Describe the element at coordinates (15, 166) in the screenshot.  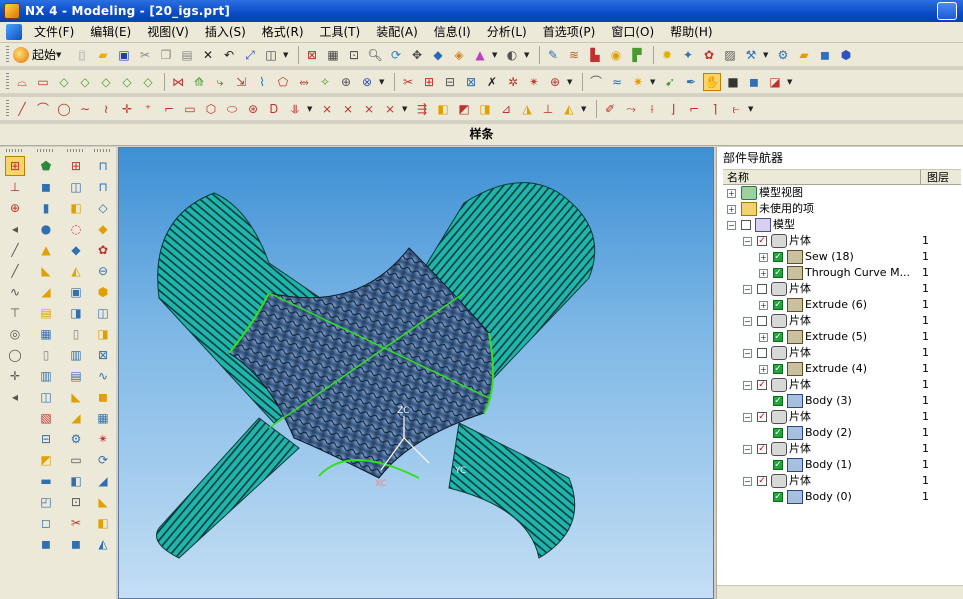
I see `sketch-plane-icon: ⊞` at that location.